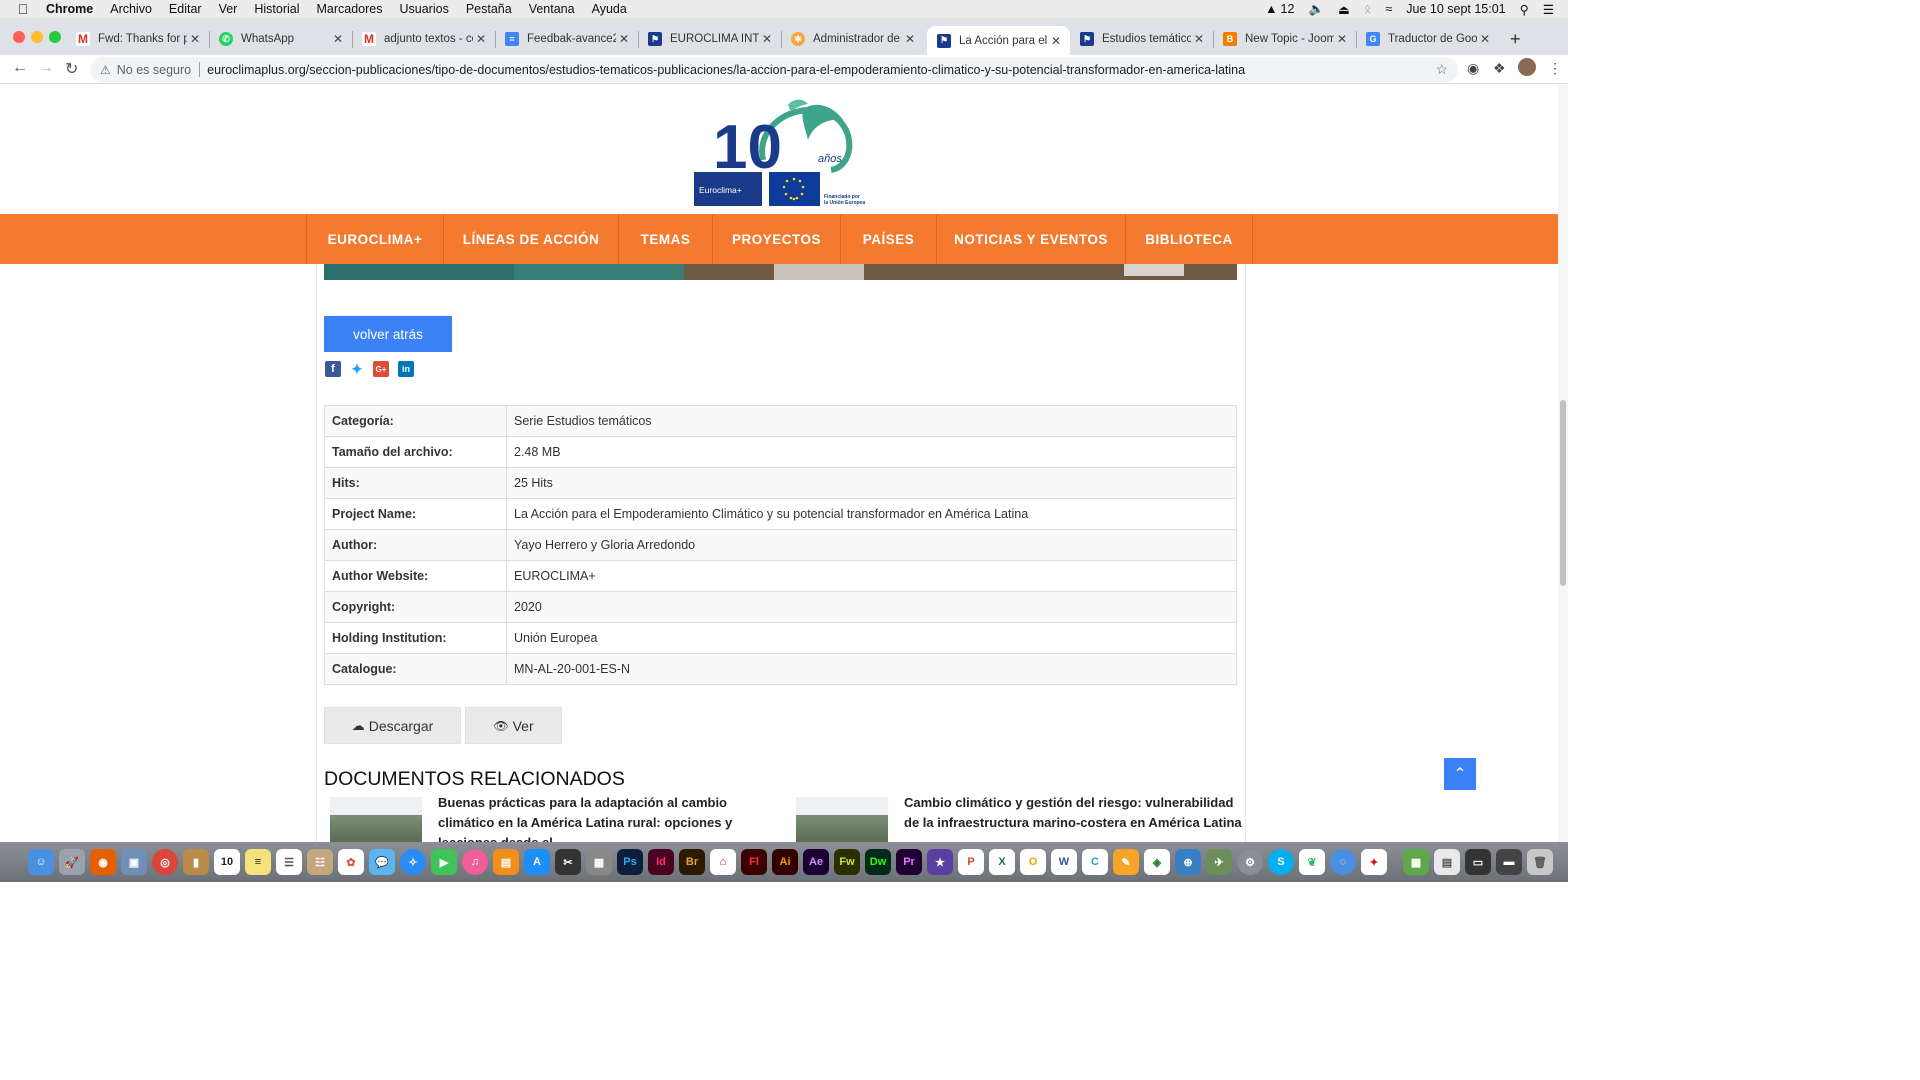 The width and height of the screenshot is (1920, 1080). Describe the element at coordinates (1284, 39) in the screenshot. I see `browser-tab: B New Topic - Joom ✕` at that location.